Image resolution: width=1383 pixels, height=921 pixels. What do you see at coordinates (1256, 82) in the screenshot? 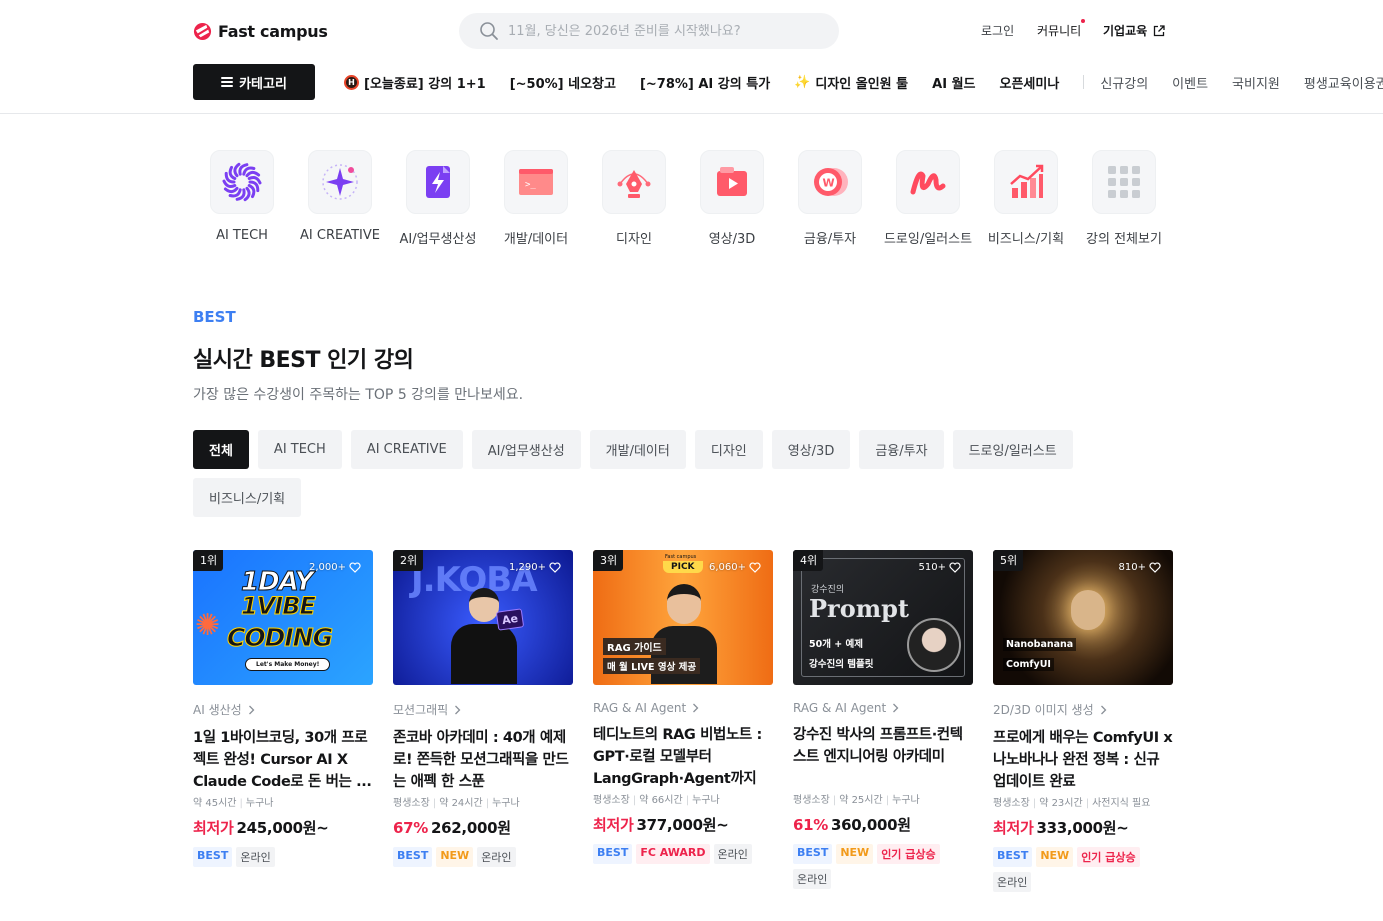
I see `nav-item: 국비지원` at bounding box center [1256, 82].